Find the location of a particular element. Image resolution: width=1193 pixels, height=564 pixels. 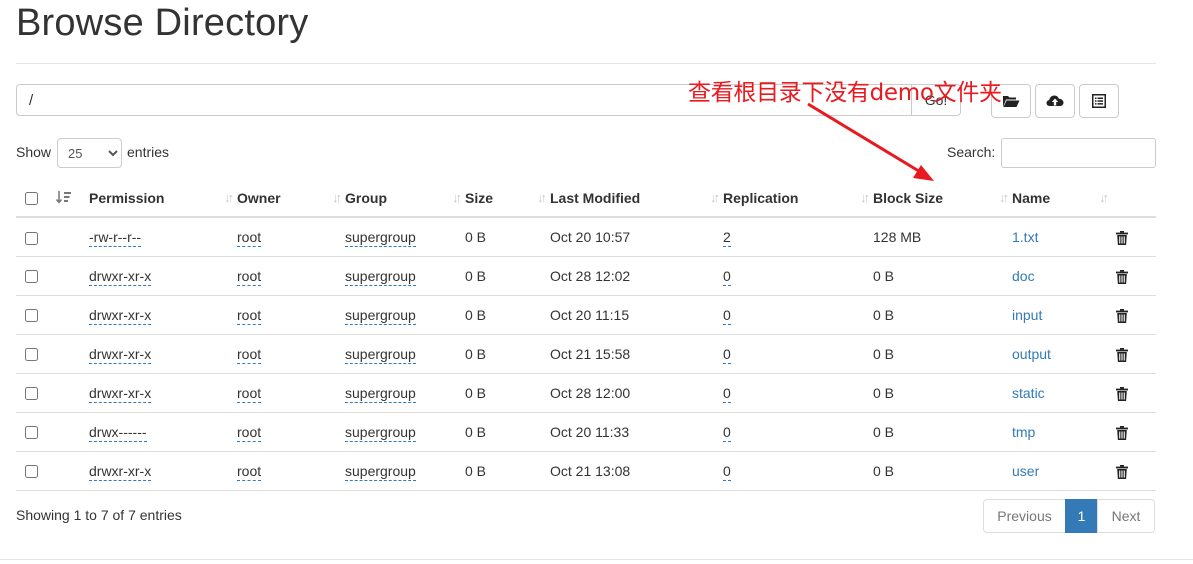

select-all-checkbox is located at coordinates (31, 199).